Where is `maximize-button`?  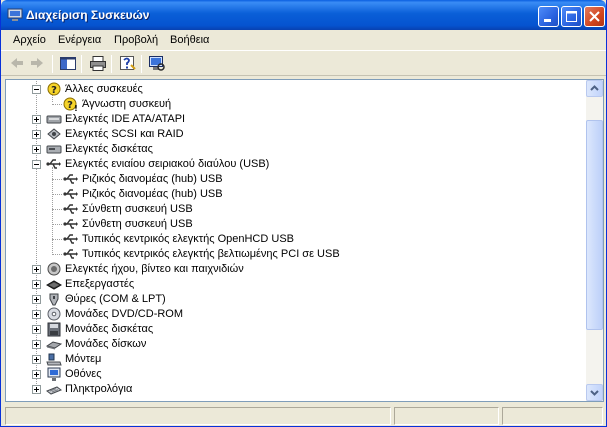
maximize-button is located at coordinates (571, 16).